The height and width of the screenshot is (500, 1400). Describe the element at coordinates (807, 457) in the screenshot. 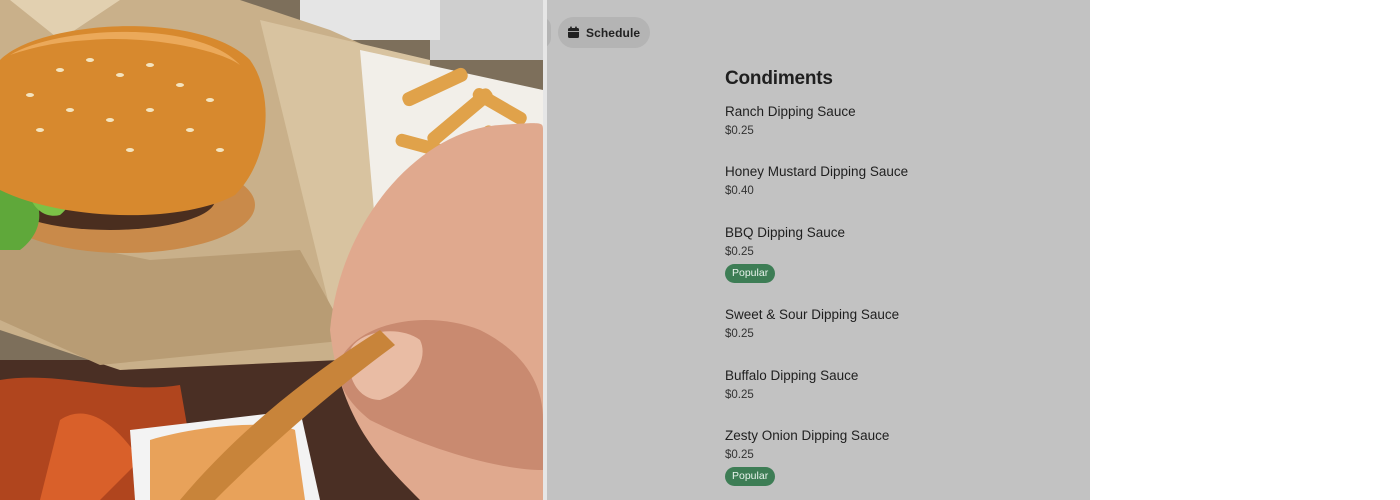

I see `menu-item-zesty-onion: Zesty Onion Dipping Sauce $0.25 Popular` at that location.